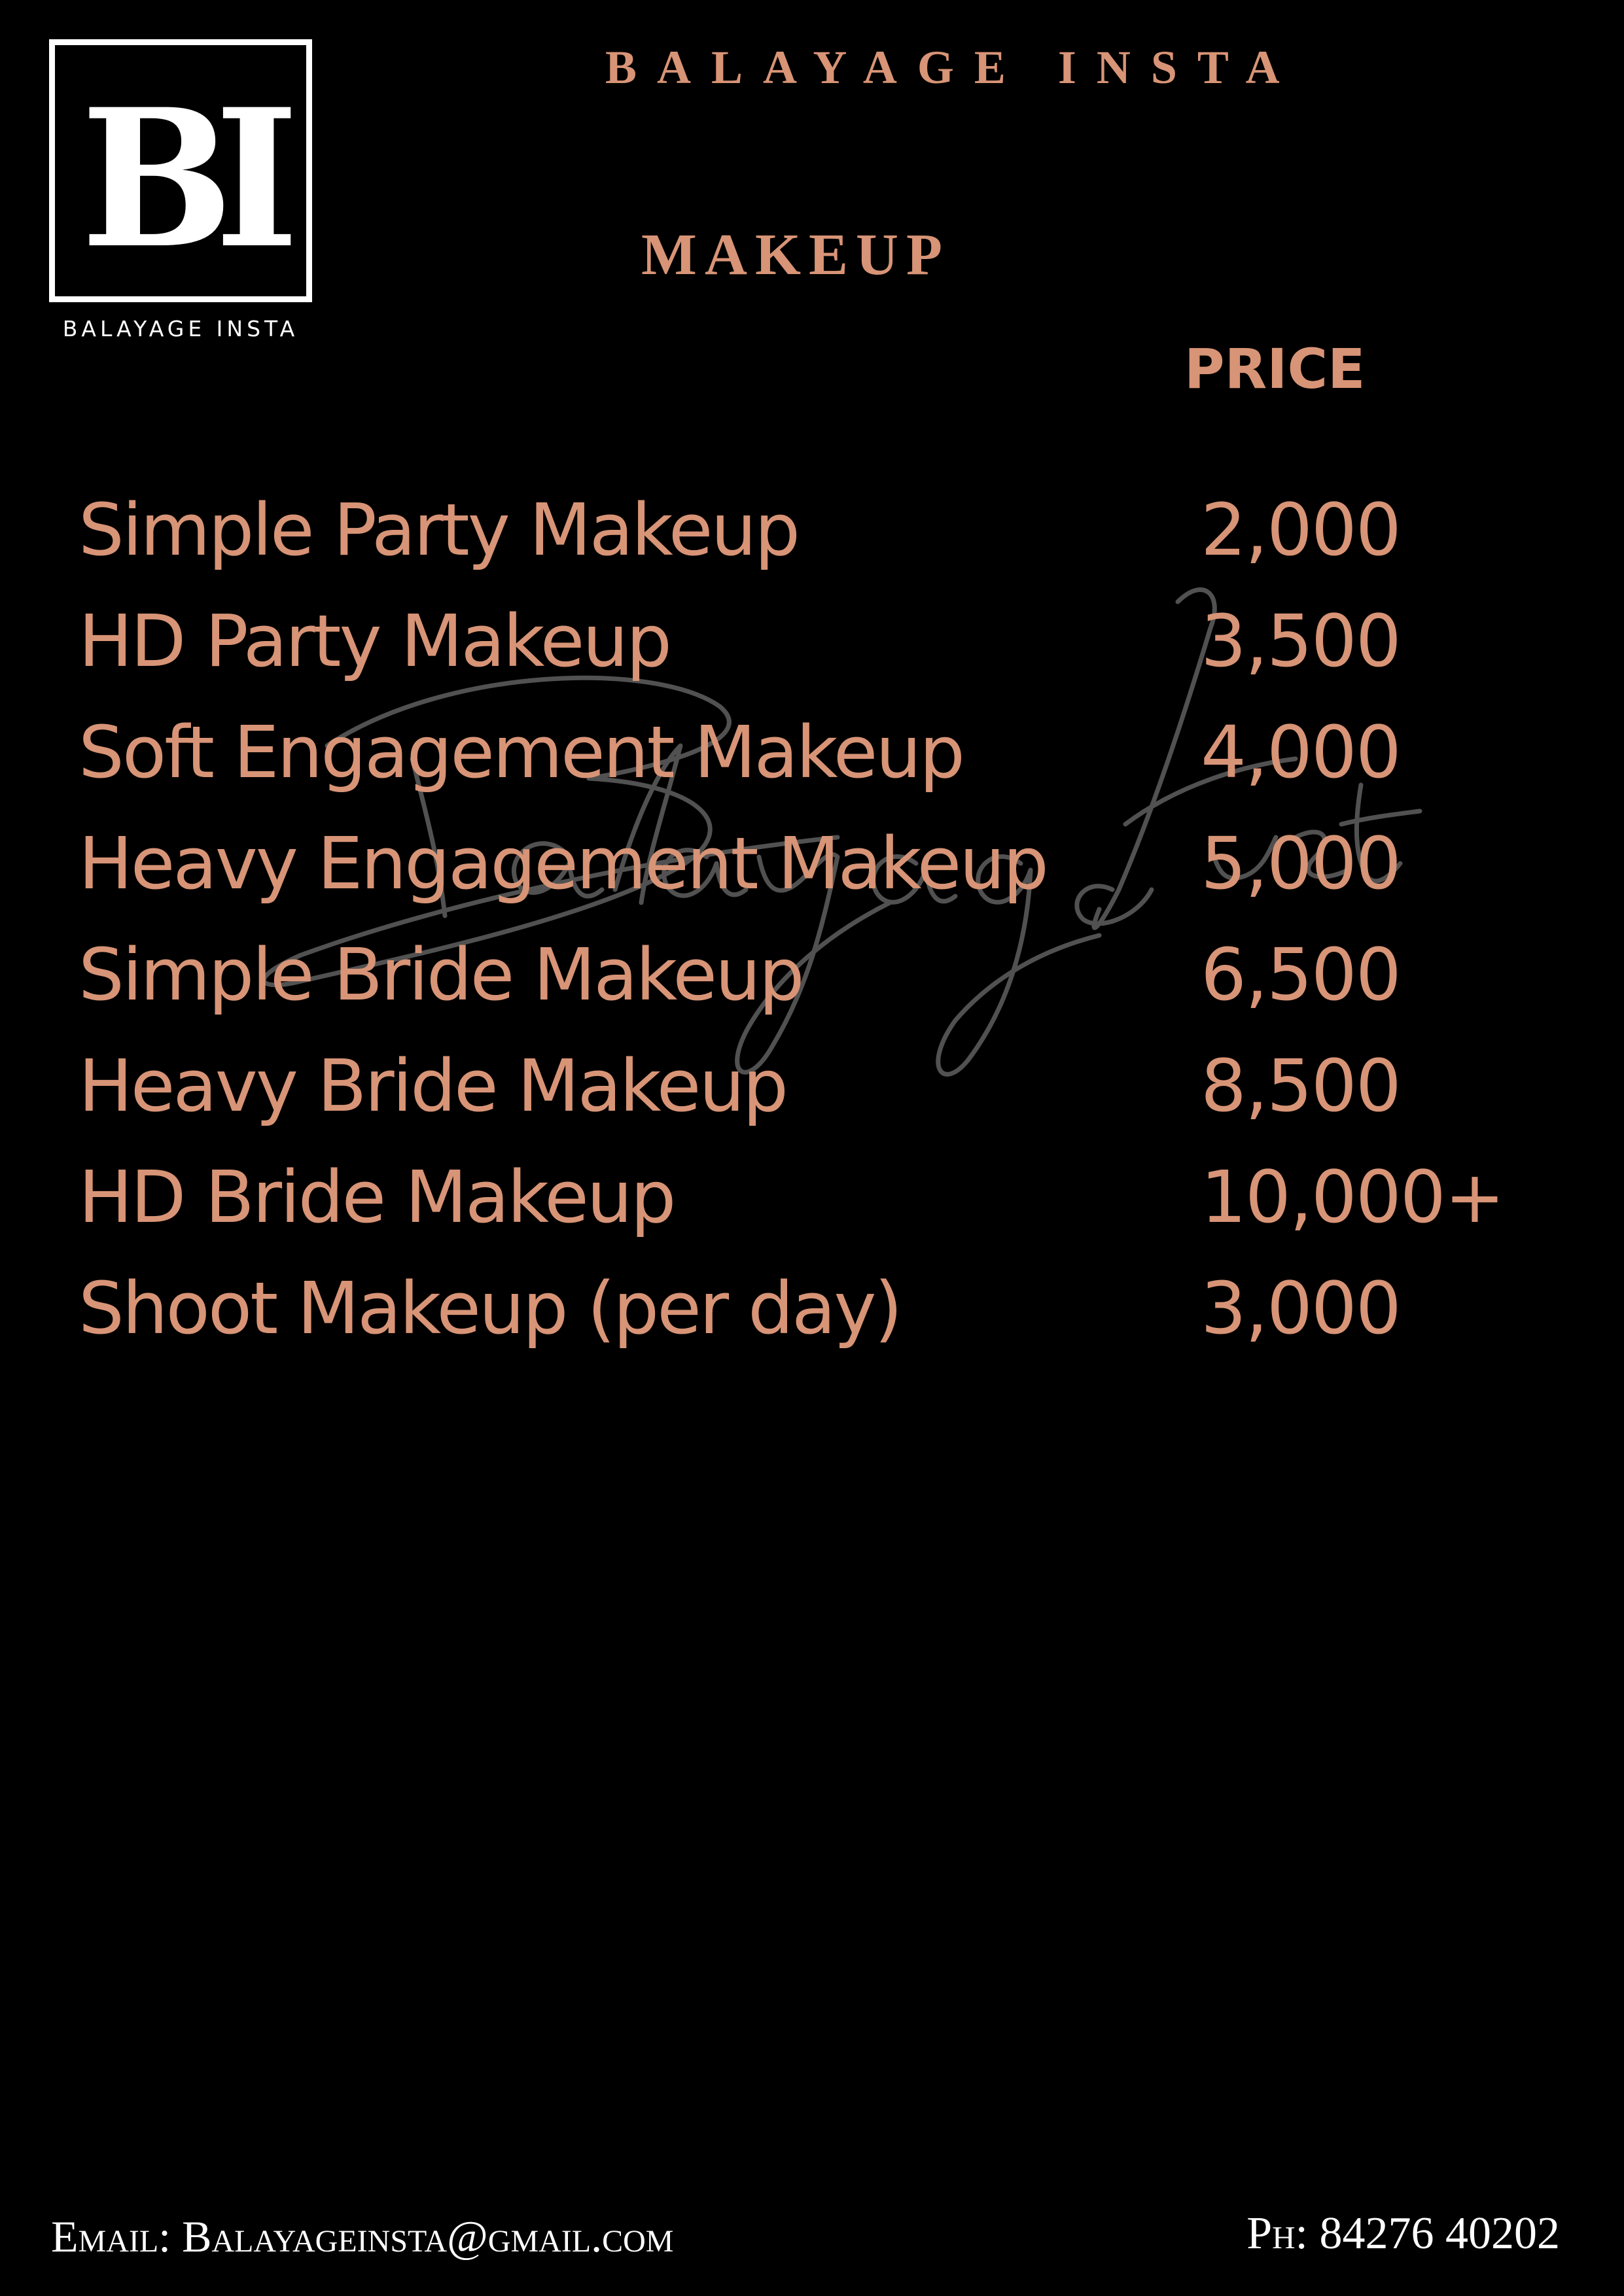 Image resolution: width=1624 pixels, height=2296 pixels. Describe the element at coordinates (564, 863) in the screenshot. I see `service-name: Heavy Engagement Makeup` at that location.